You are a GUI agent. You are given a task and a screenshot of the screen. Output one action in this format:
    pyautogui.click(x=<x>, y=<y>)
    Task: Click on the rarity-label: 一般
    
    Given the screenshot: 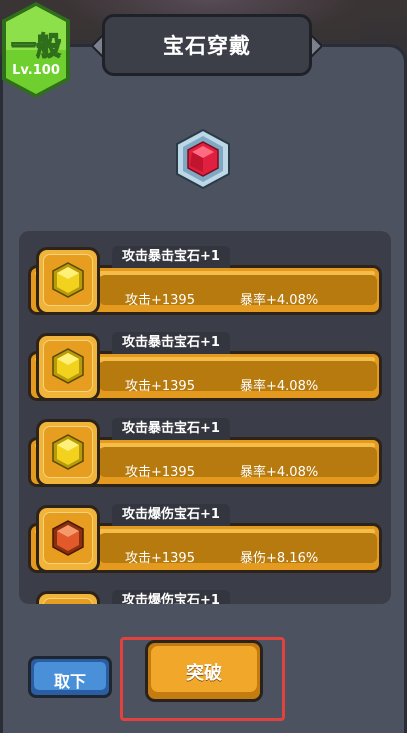 What is the action you would take?
    pyautogui.click(x=35, y=46)
    